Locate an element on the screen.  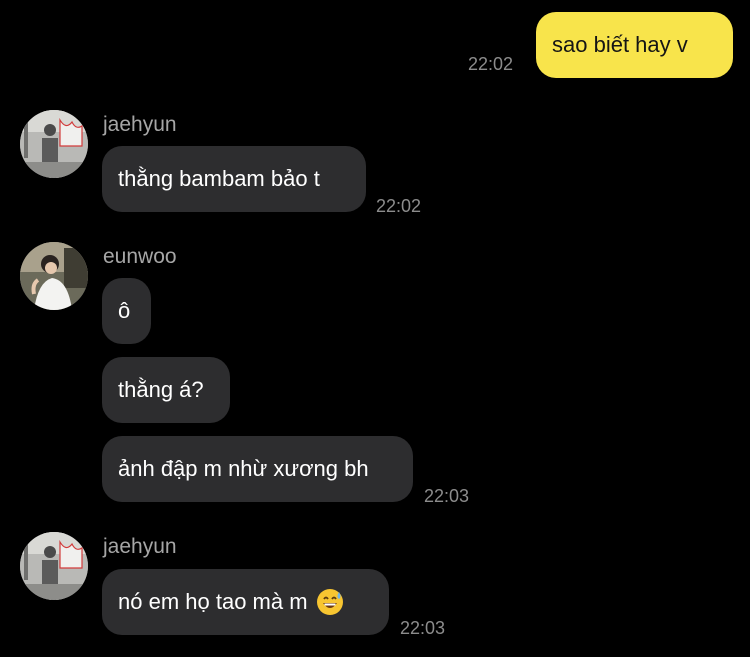
avatar-eunwoo is located at coordinates (54, 276).